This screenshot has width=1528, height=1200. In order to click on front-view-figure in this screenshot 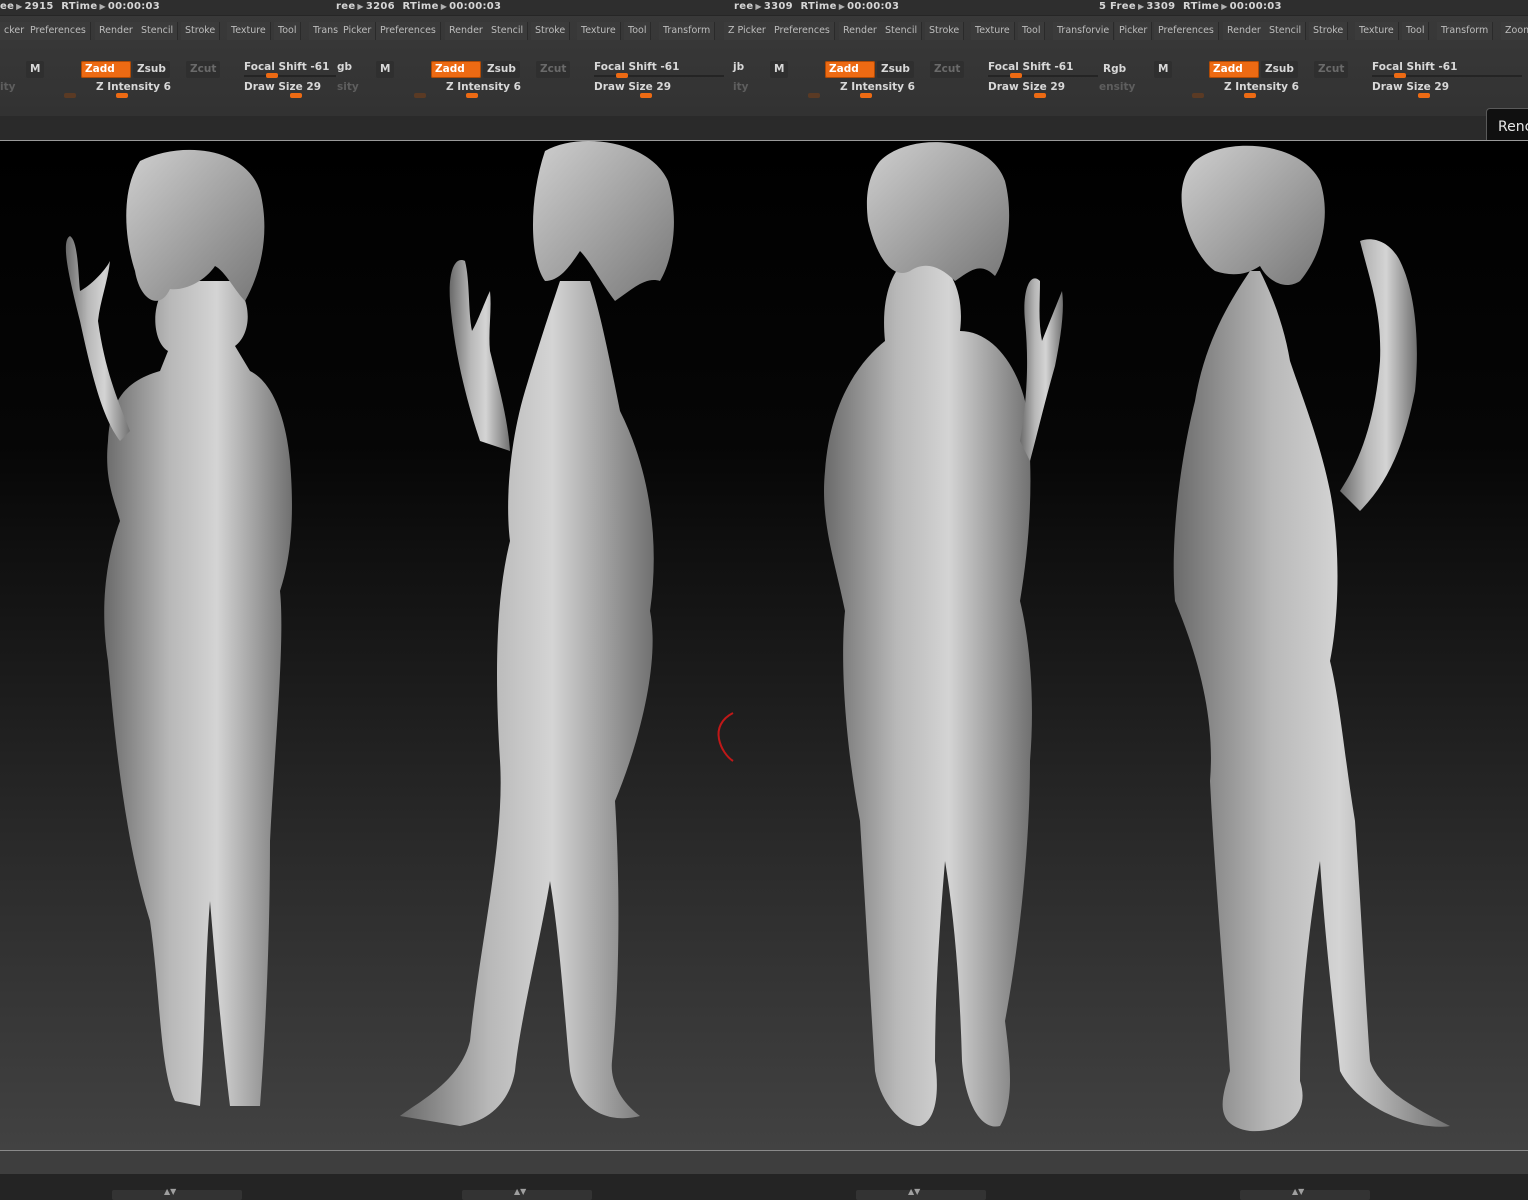, I will do `click(178, 627)`.